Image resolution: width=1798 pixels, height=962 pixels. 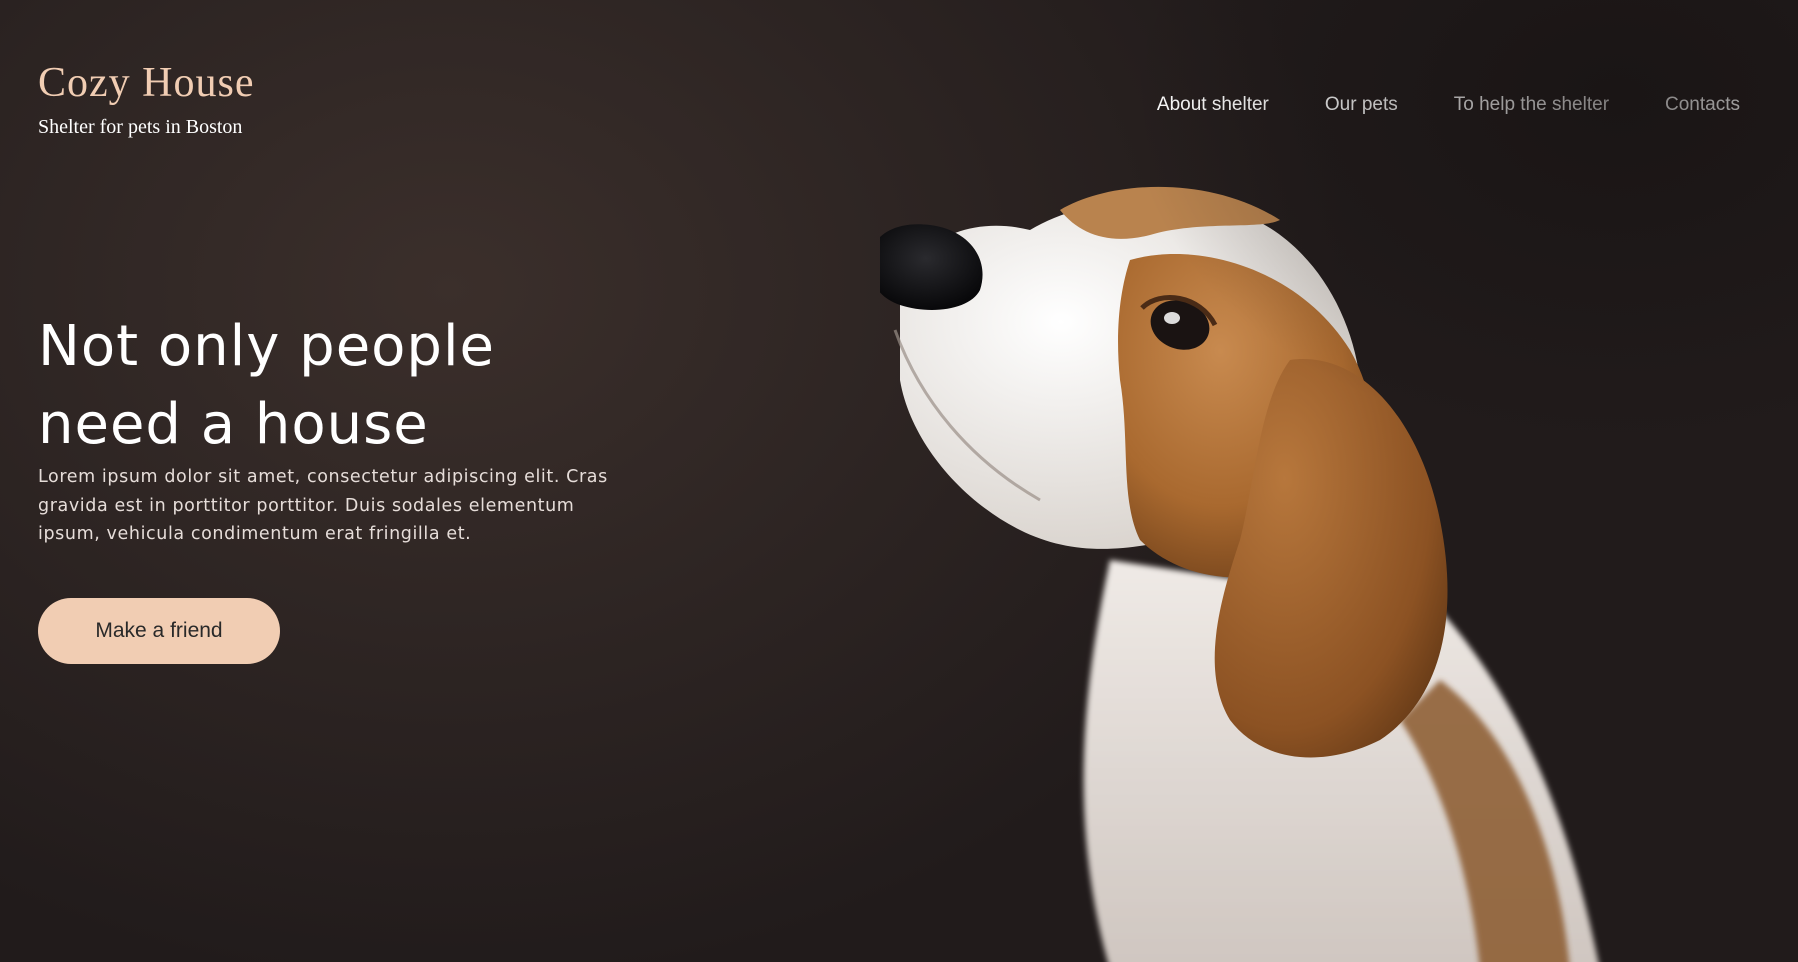 What do you see at coordinates (1213, 105) in the screenshot?
I see `nav-about-shelter: About shelter` at bounding box center [1213, 105].